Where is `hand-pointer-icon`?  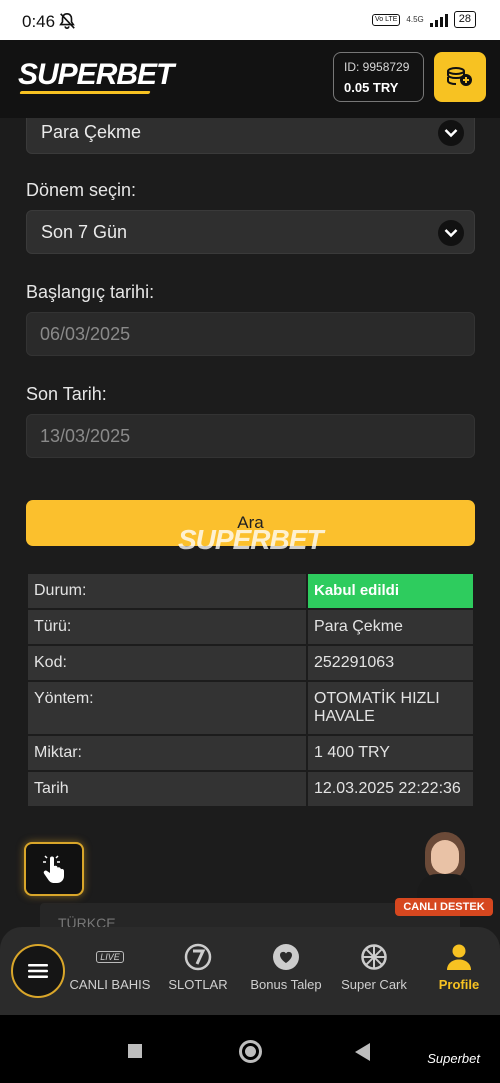 hand-pointer-icon is located at coordinates (53, 869).